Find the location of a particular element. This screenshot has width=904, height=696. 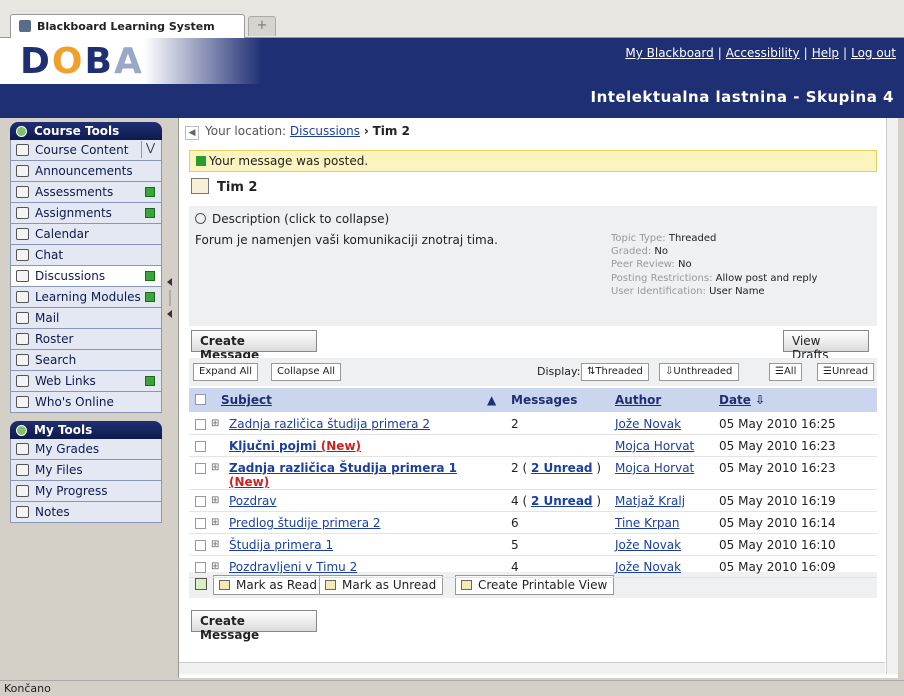

expand-all-button: Expand All is located at coordinates (225, 372).